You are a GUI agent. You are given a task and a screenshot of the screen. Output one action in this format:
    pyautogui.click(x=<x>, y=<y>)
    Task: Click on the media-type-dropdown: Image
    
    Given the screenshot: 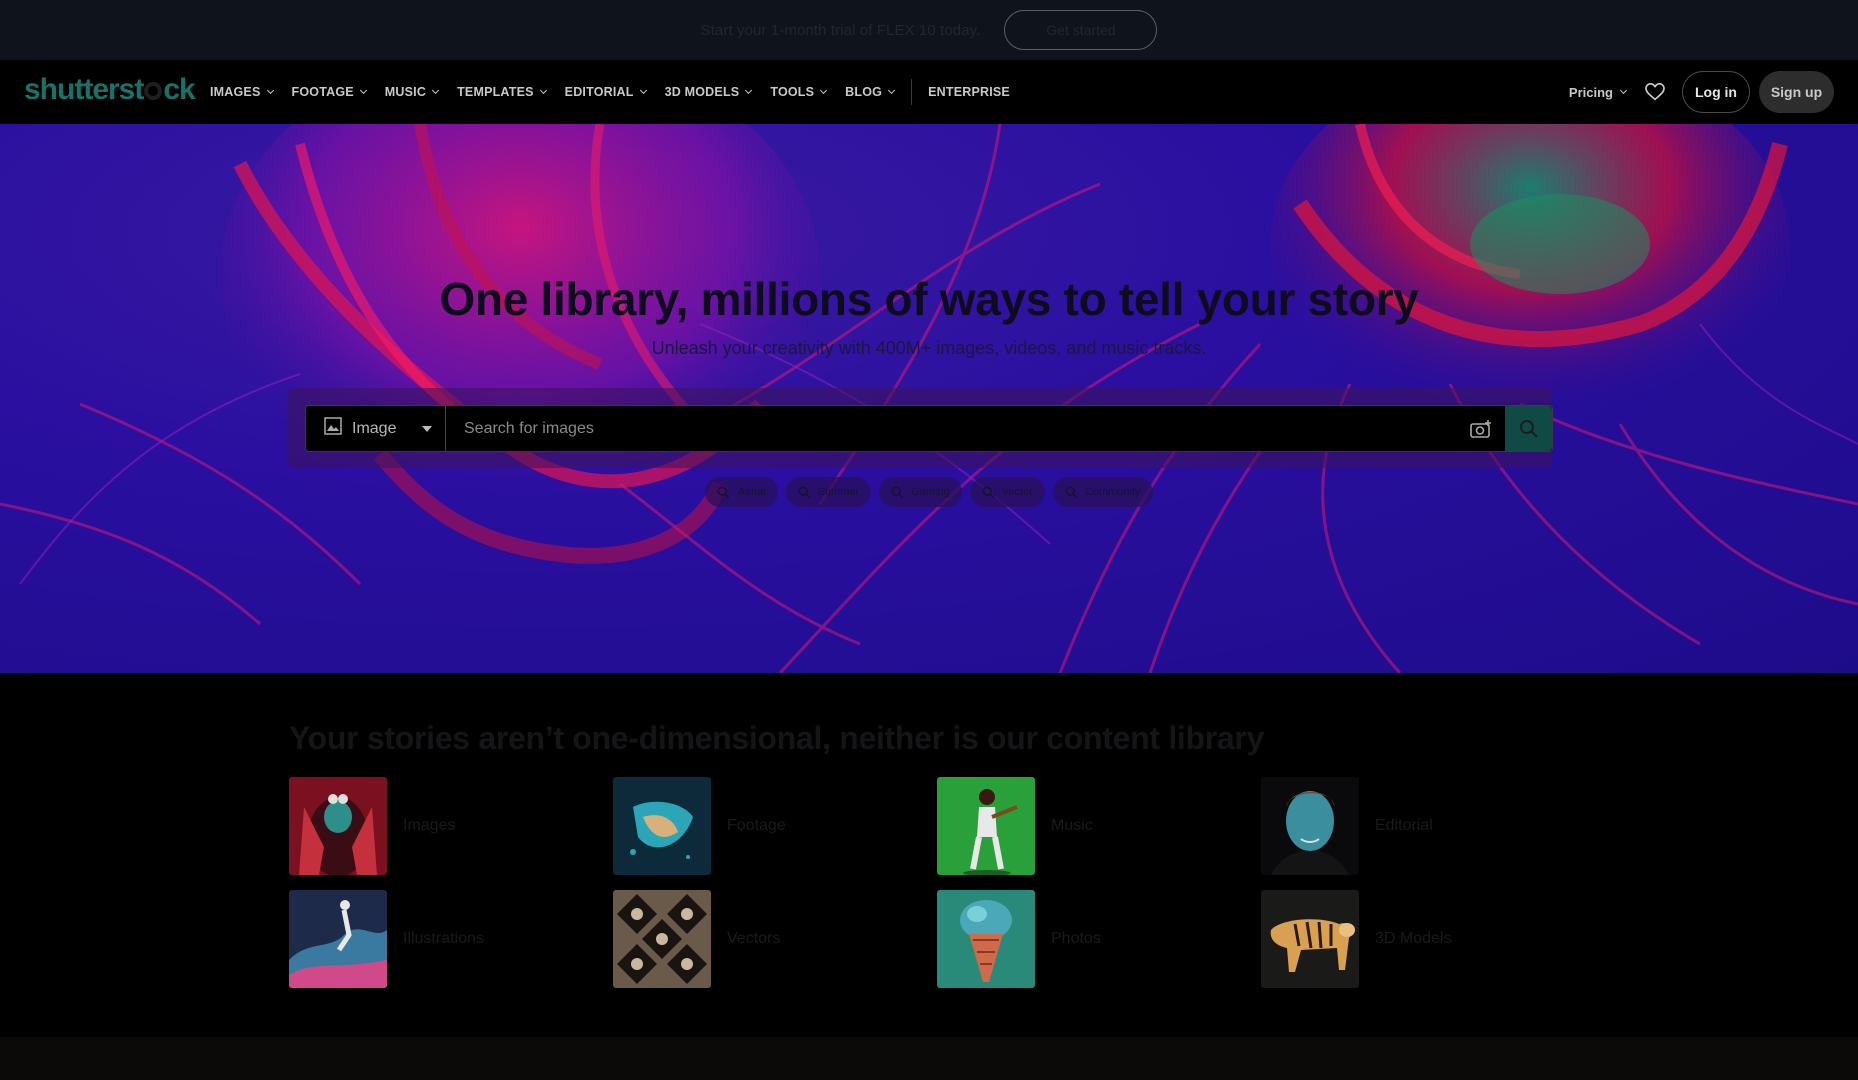 What is the action you would take?
    pyautogui.click(x=376, y=428)
    